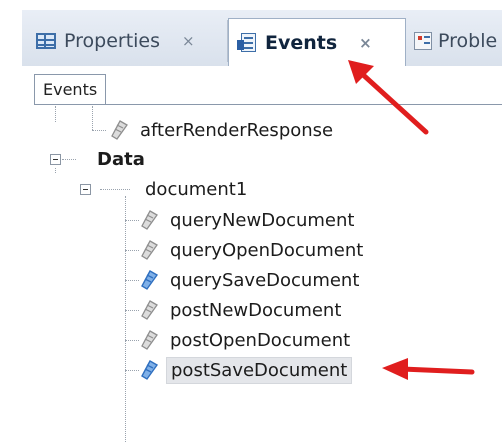  Describe the element at coordinates (188, 41) in the screenshot. I see `close-tab-properties-icon: ×` at that location.